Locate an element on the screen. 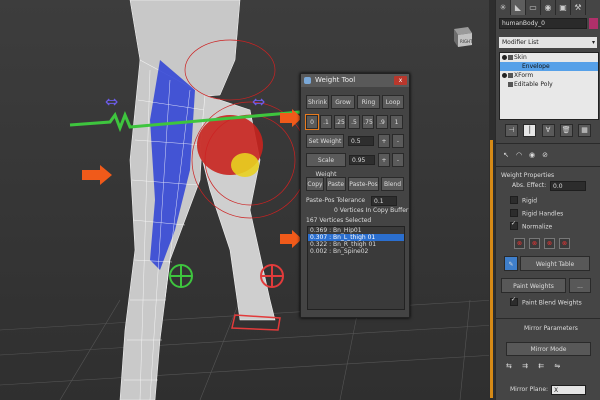  tab-motion: ◉ is located at coordinates (548, 7).